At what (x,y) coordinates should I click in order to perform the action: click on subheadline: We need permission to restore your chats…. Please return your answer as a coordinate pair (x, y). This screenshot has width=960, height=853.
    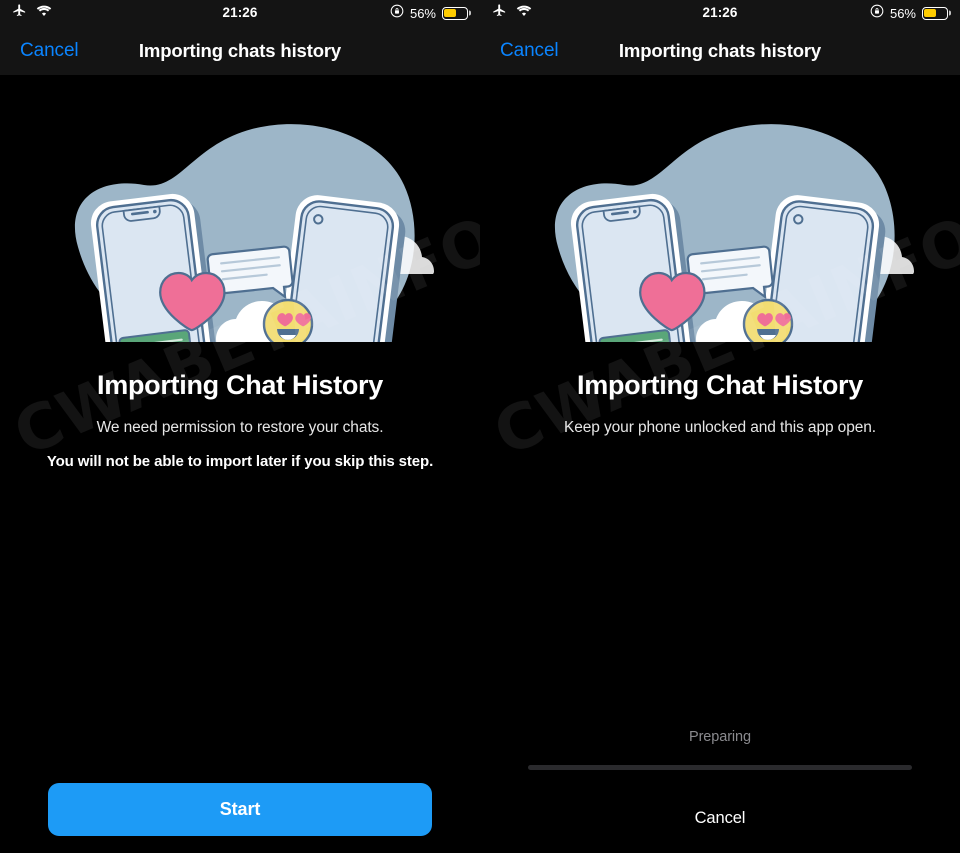
    Looking at the image, I should click on (240, 427).